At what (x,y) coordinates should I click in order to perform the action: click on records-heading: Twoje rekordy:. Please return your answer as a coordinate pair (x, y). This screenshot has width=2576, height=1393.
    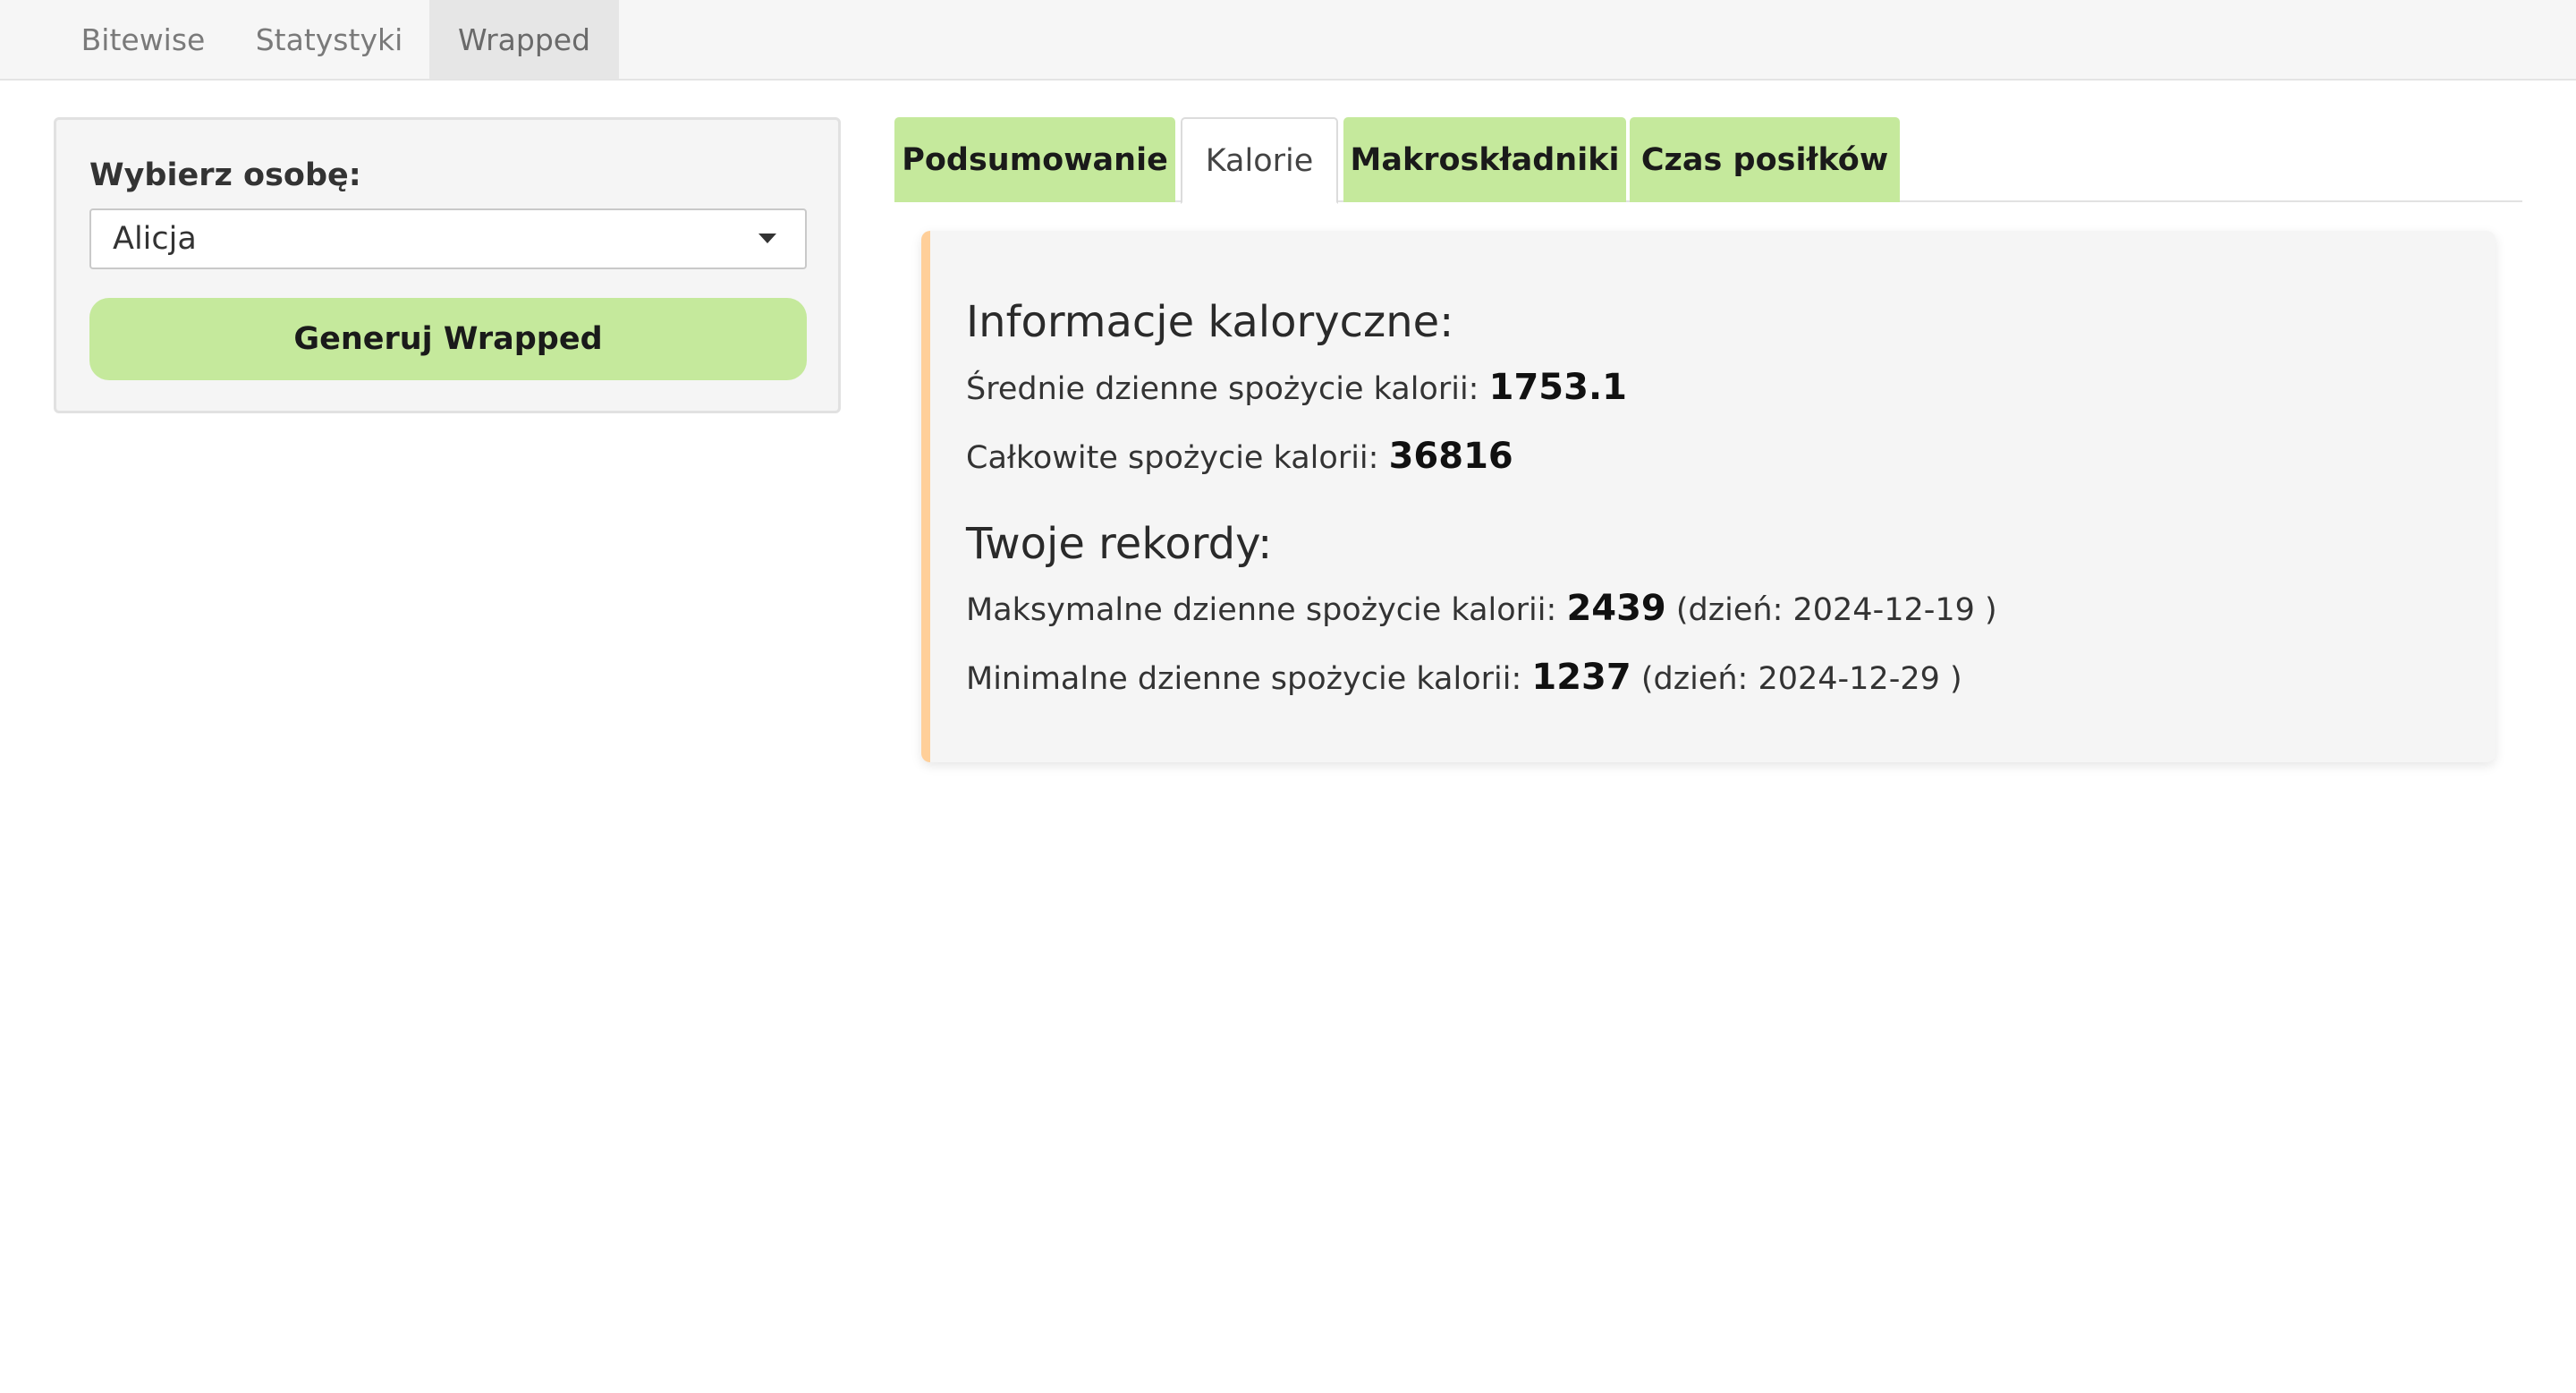
    Looking at the image, I should click on (1119, 544).